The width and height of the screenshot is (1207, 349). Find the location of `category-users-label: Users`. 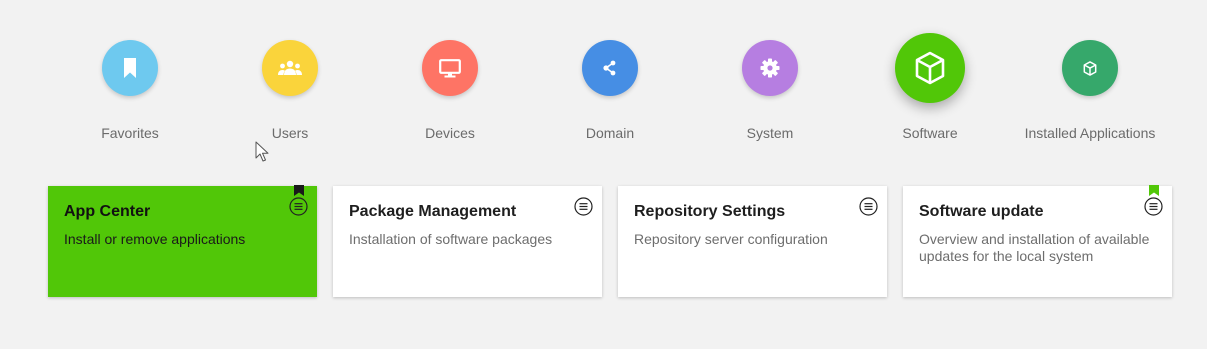

category-users-label: Users is located at coordinates (290, 133).